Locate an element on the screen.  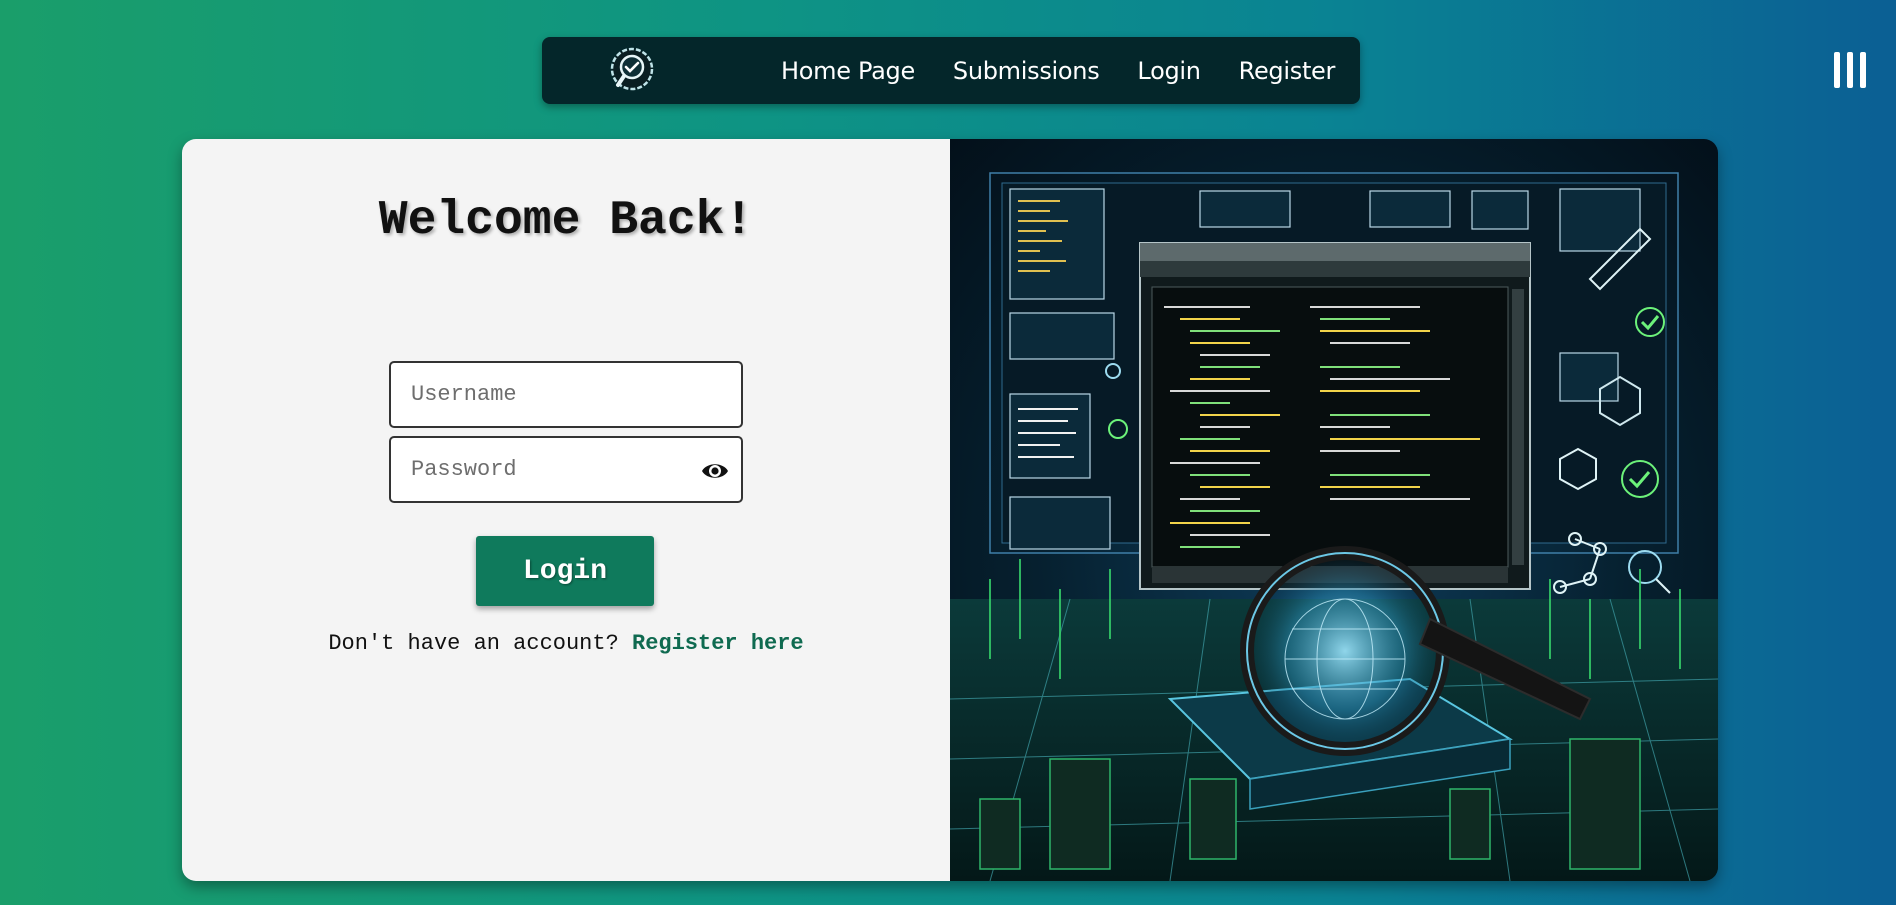
hamburger-menu-icon is located at coordinates (1850, 70).